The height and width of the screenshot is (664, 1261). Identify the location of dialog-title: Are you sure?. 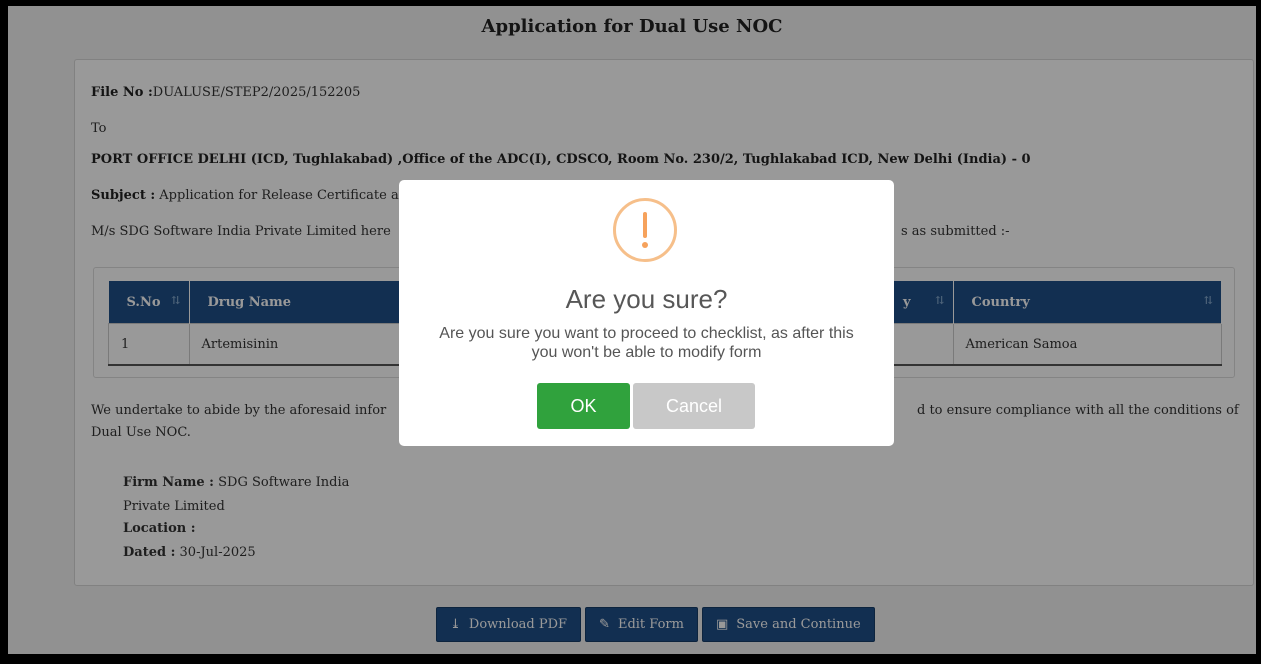
(646, 299).